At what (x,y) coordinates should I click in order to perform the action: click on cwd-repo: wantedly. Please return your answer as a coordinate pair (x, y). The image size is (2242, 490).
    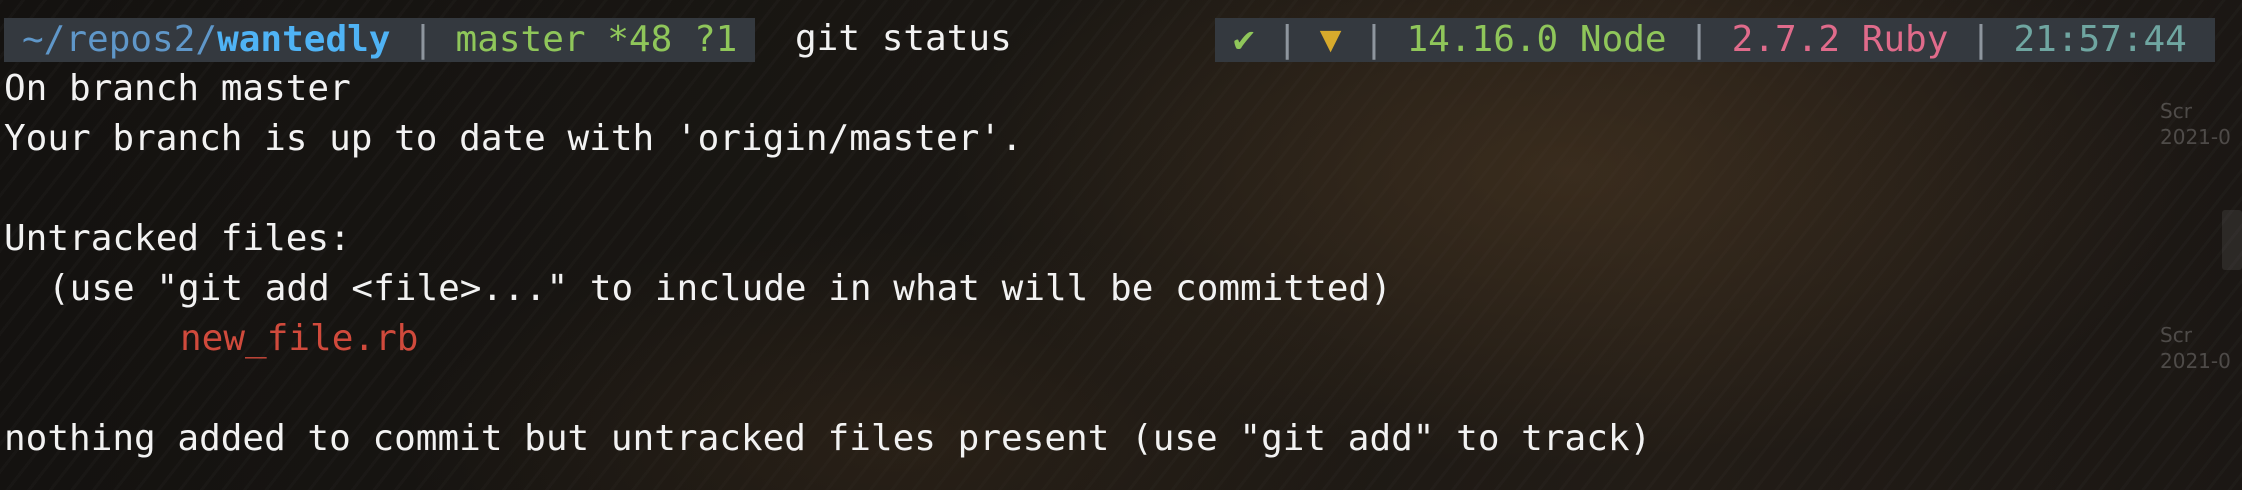
    Looking at the image, I should click on (304, 39).